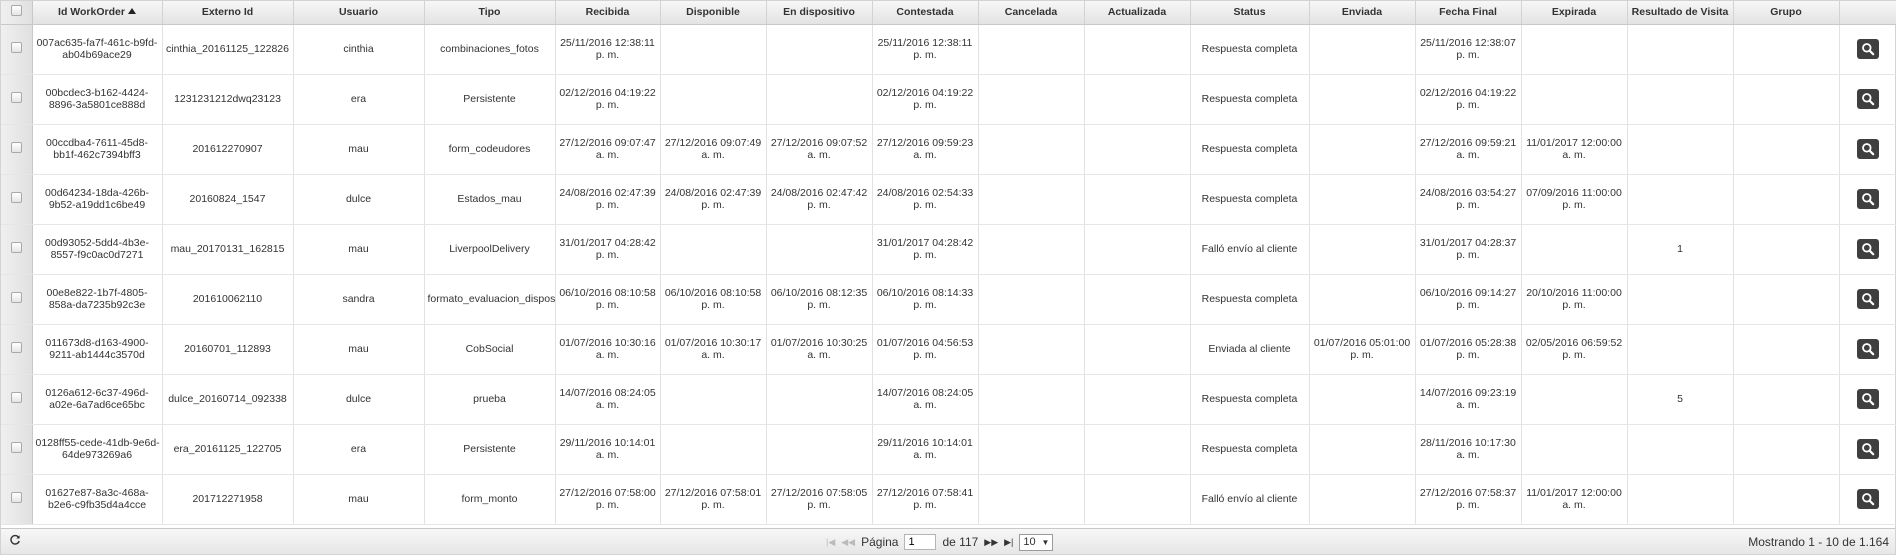 This screenshot has width=1896, height=555. Describe the element at coordinates (1574, 13) in the screenshot. I see `column-header-expirada: Expirada` at that location.